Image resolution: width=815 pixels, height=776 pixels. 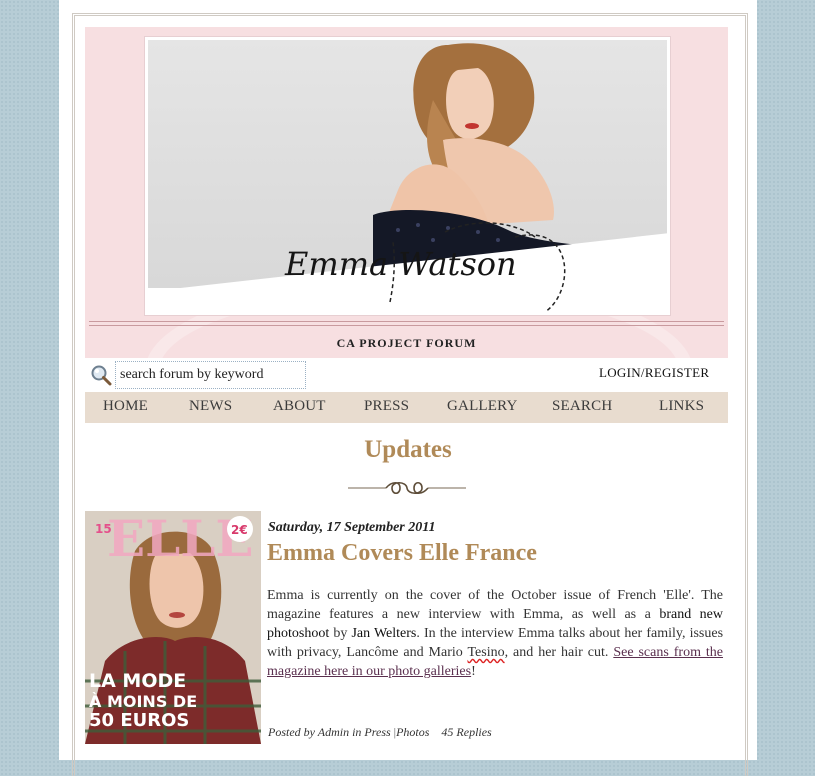 I want to click on cover-badge: 15, so click(x=103, y=529).